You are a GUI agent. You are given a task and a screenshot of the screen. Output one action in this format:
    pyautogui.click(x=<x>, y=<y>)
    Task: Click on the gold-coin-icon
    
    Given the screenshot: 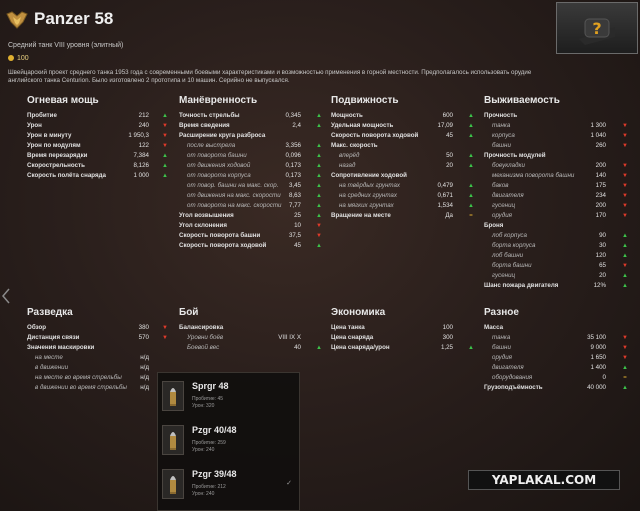 What is the action you would take?
    pyautogui.click(x=11, y=58)
    